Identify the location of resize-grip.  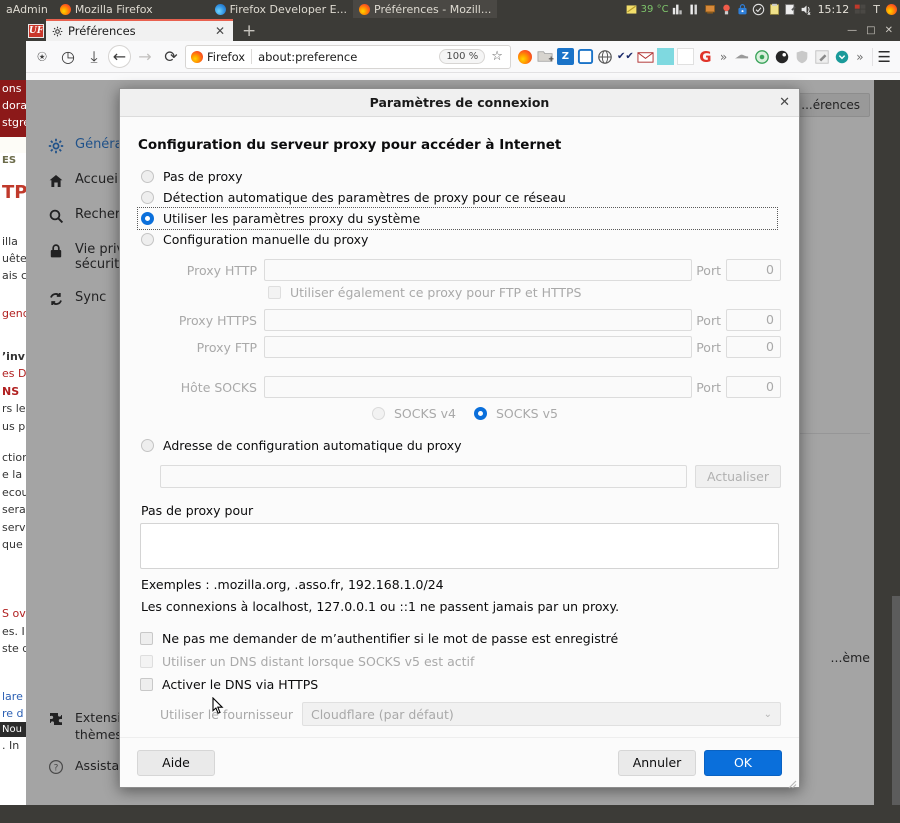
(791, 781).